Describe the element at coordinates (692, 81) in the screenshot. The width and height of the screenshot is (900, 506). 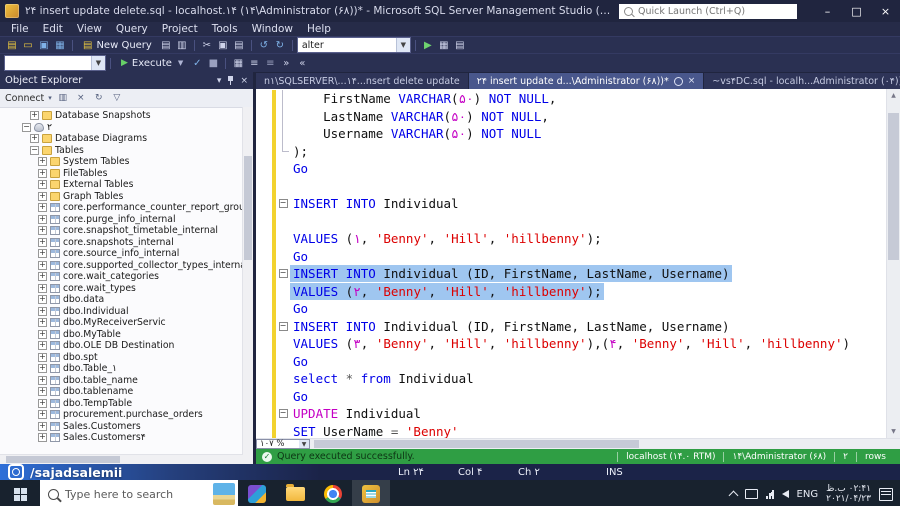
I see `close-icon: ×` at that location.